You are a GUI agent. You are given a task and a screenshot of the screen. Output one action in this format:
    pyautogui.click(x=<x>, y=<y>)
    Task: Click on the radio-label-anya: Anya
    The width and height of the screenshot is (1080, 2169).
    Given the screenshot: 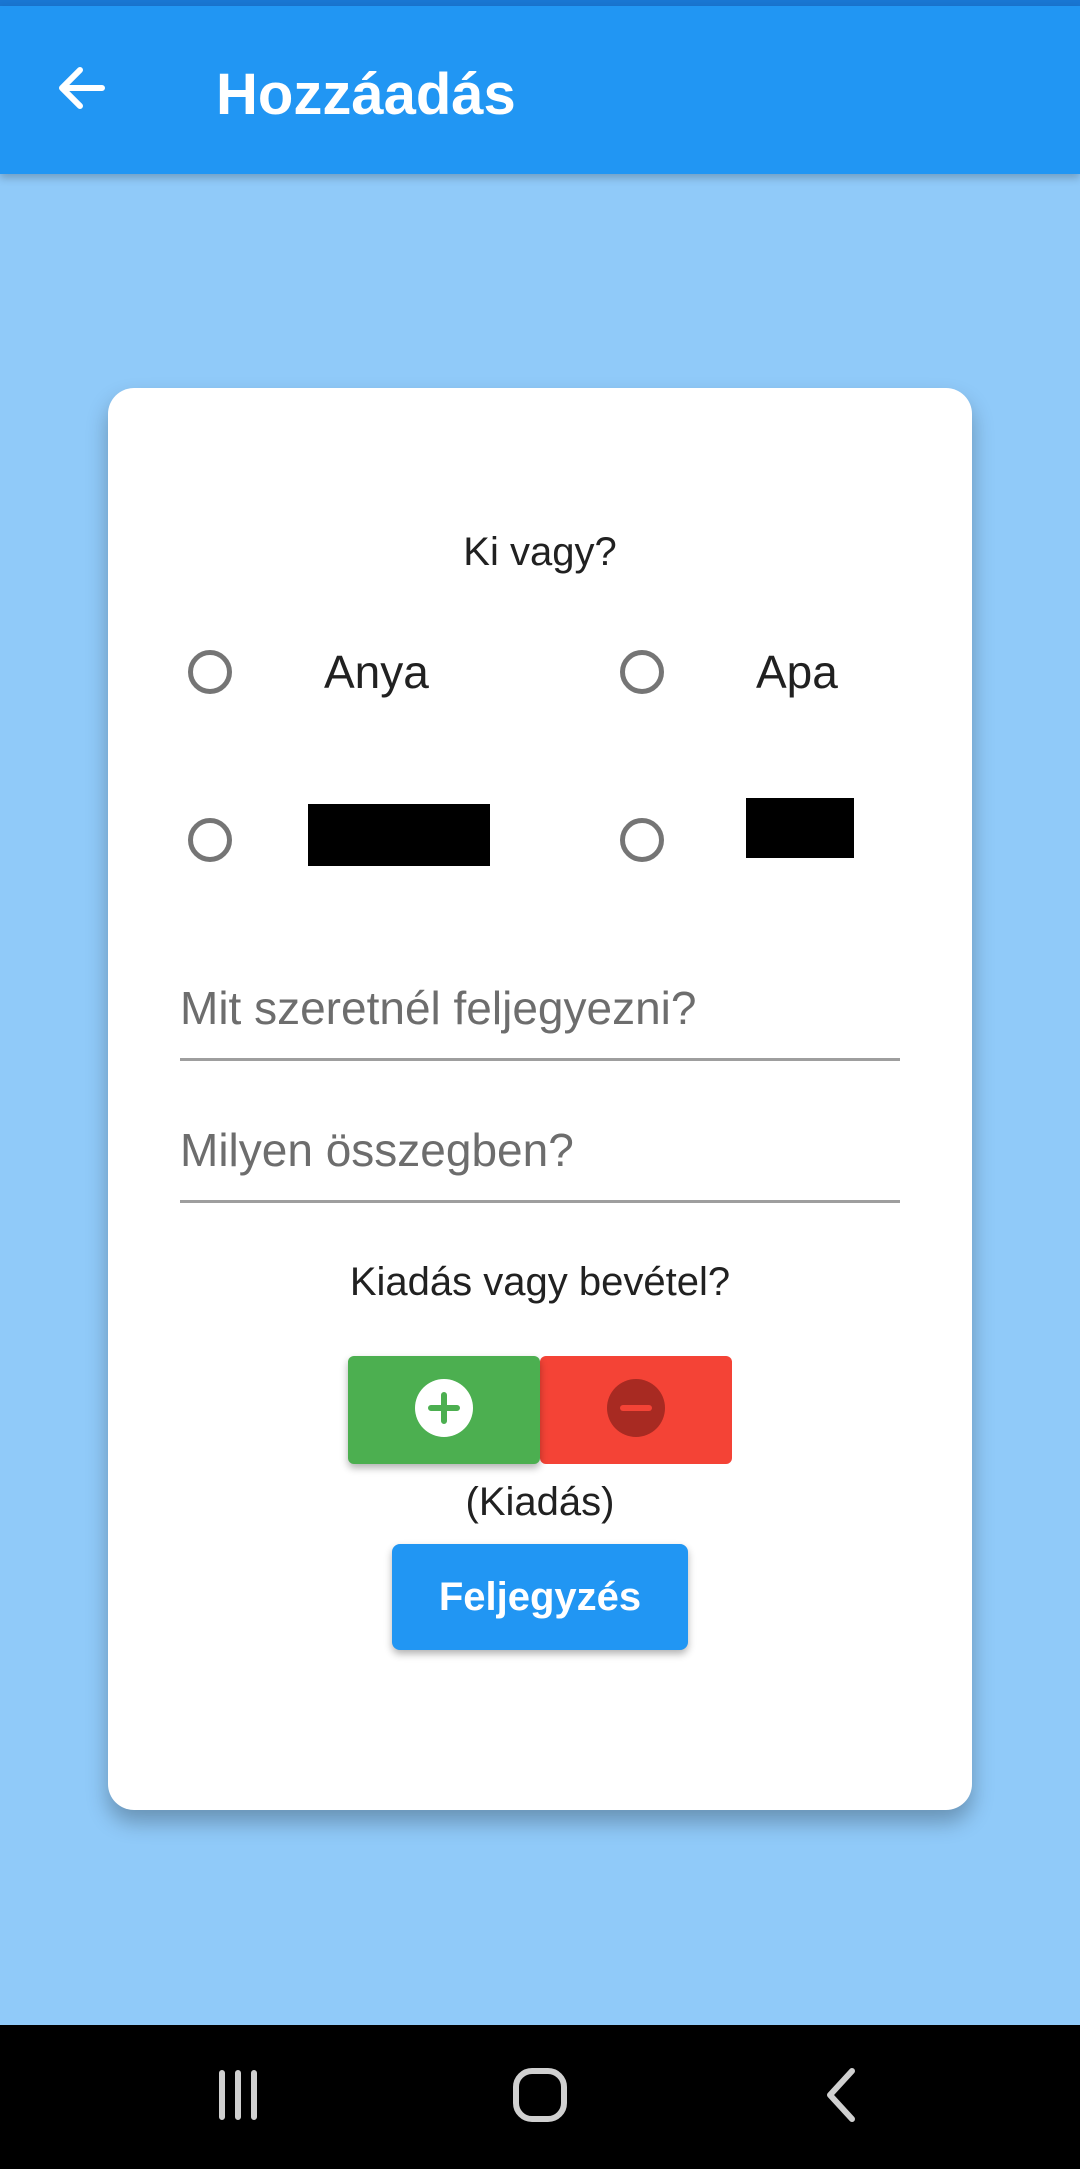 What is the action you would take?
    pyautogui.click(x=376, y=672)
    